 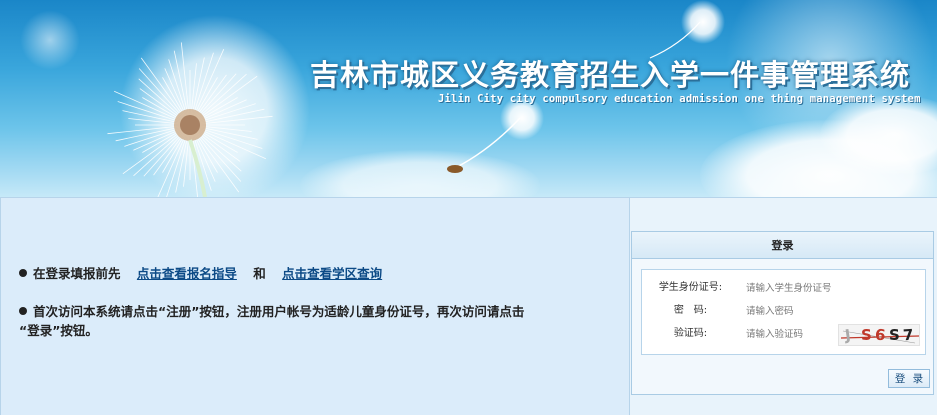 I want to click on login-button-bar: 登 录, so click(x=783, y=378).